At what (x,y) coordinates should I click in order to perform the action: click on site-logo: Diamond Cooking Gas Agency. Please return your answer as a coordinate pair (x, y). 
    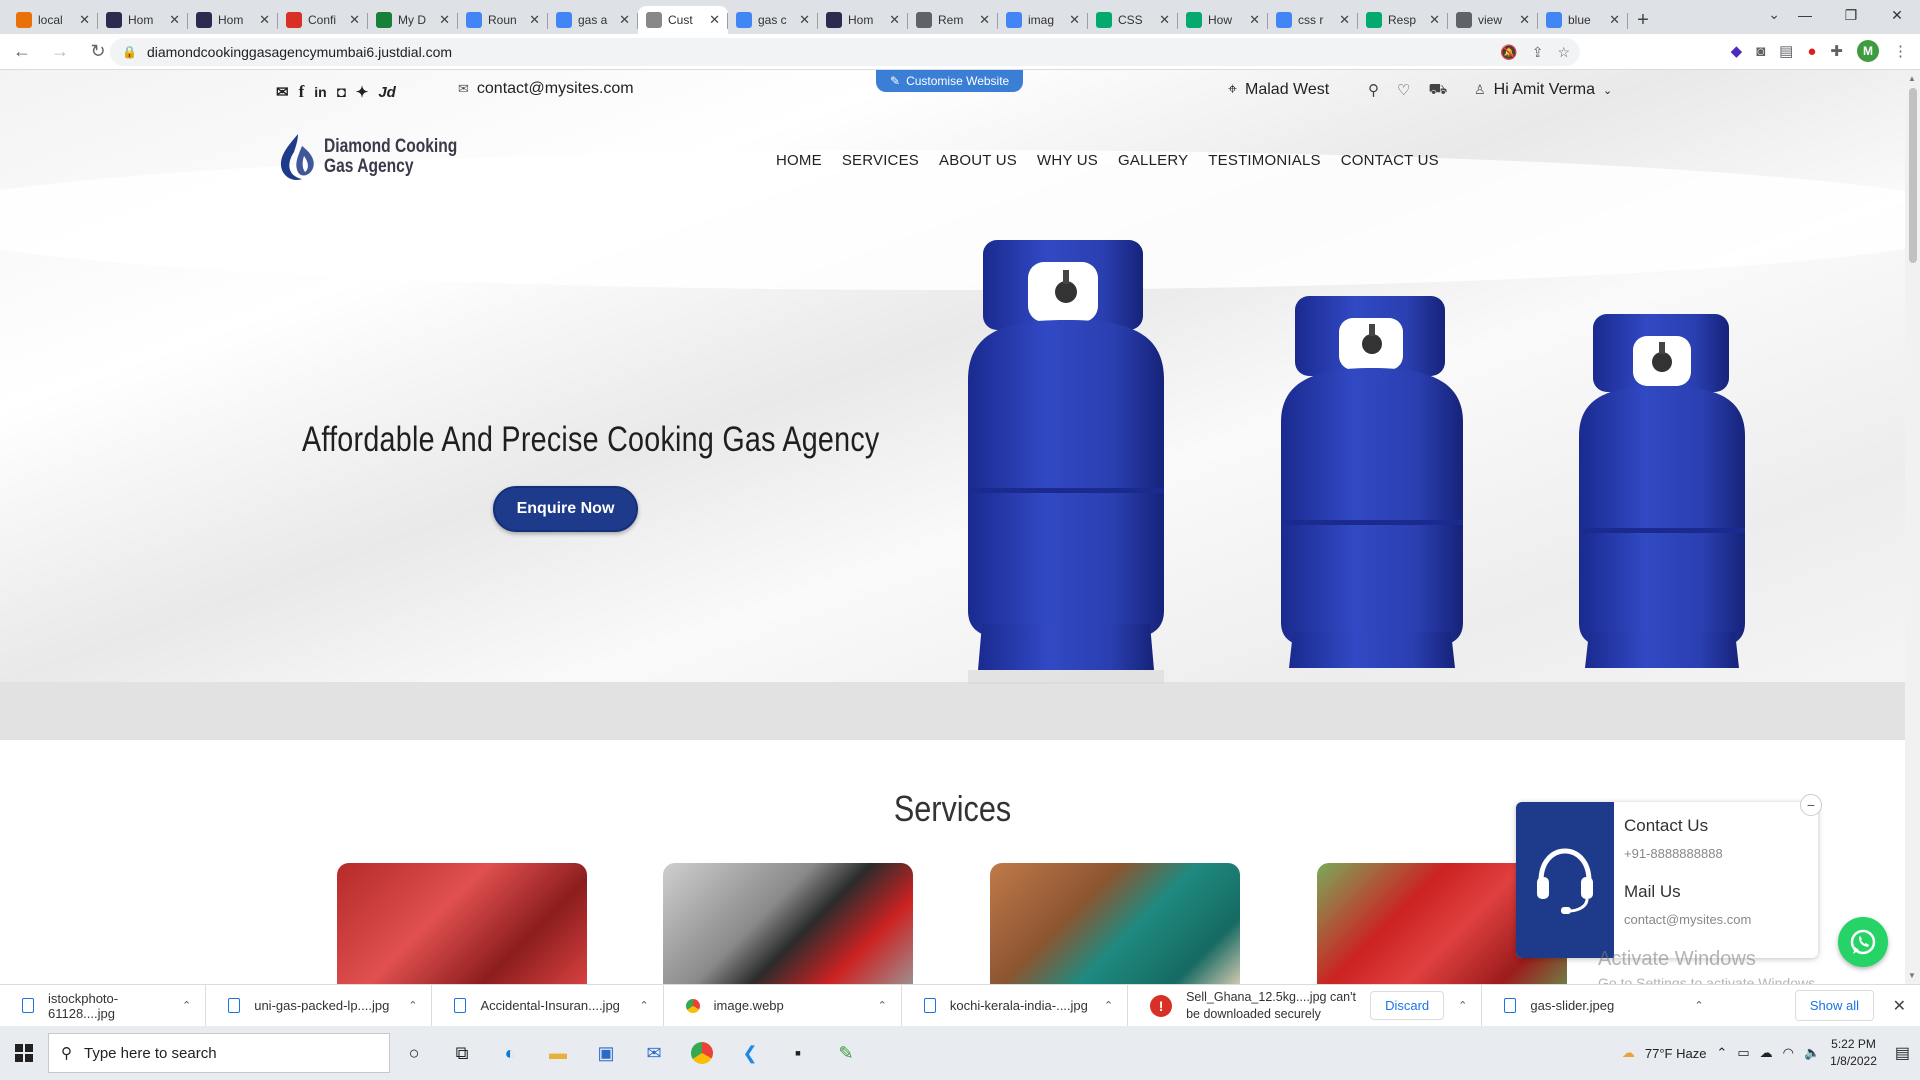
    Looking at the image, I should click on (381, 157).